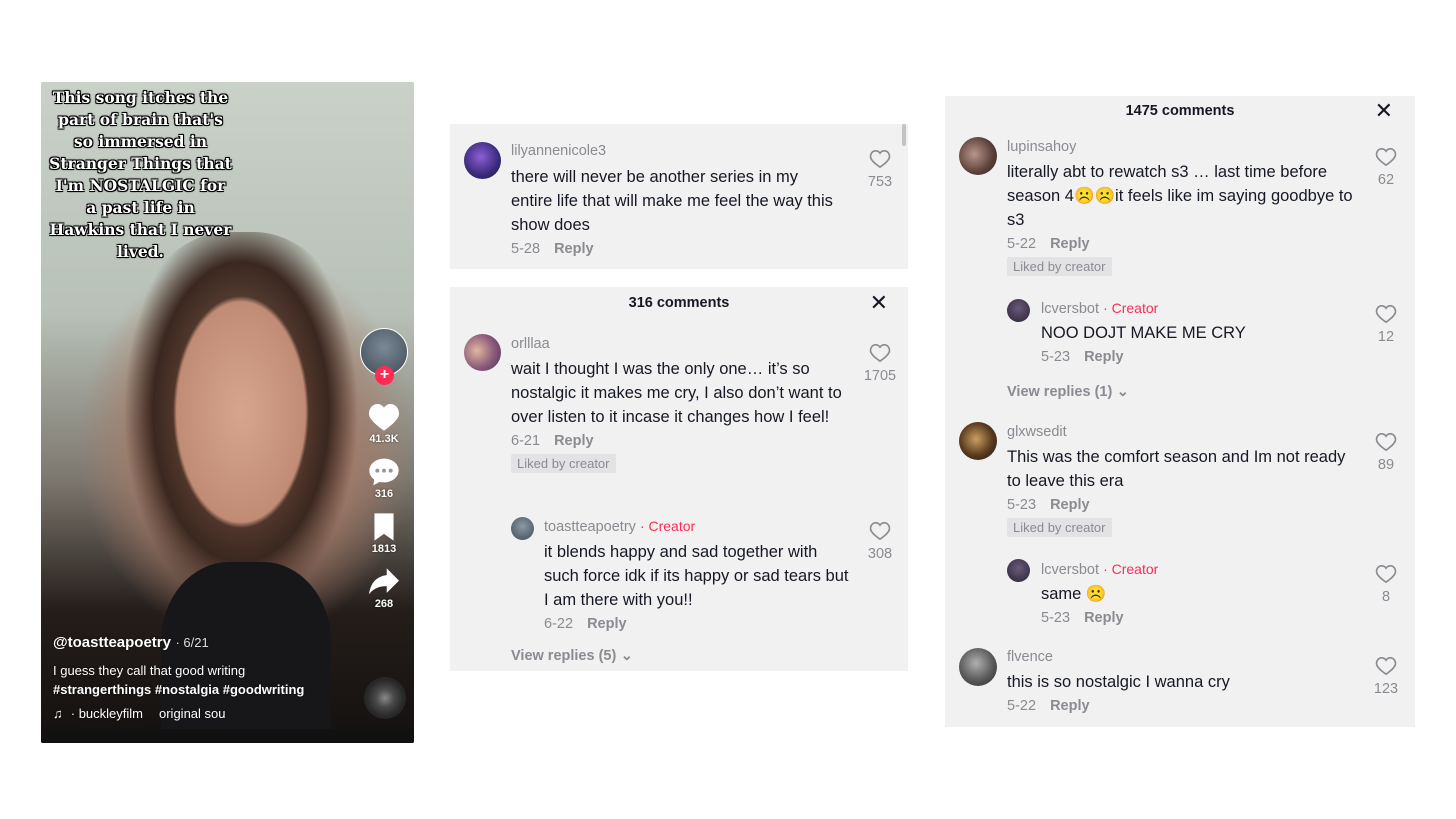 Image resolution: width=1456 pixels, height=819 pixels. I want to click on like-count: 41.3K, so click(384, 439).